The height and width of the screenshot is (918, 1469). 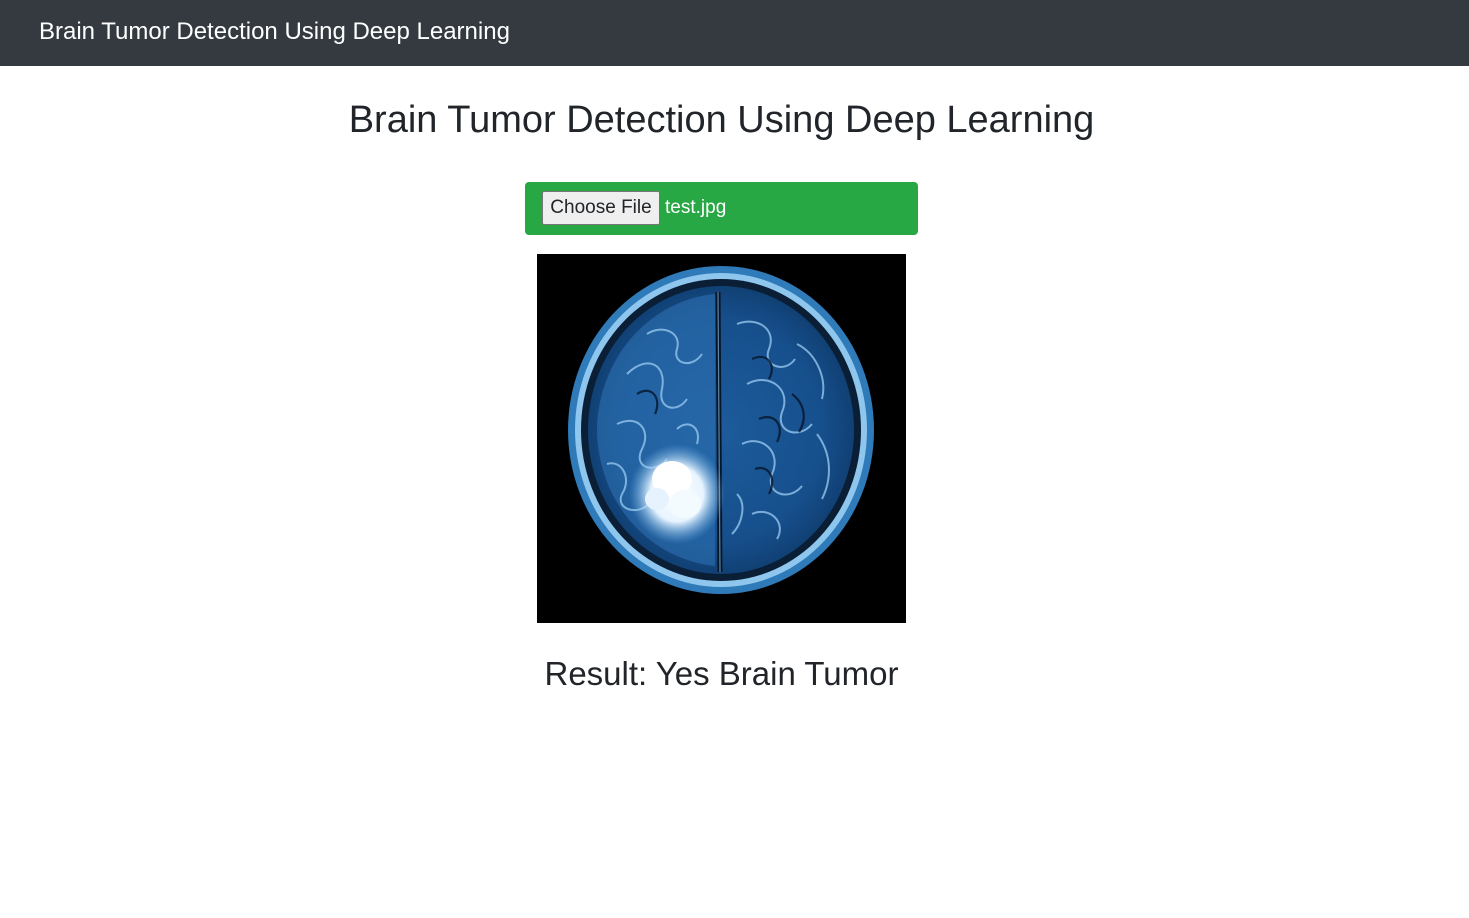 I want to click on prediction-result: Result: Yes Brain Tumor, so click(x=721, y=673).